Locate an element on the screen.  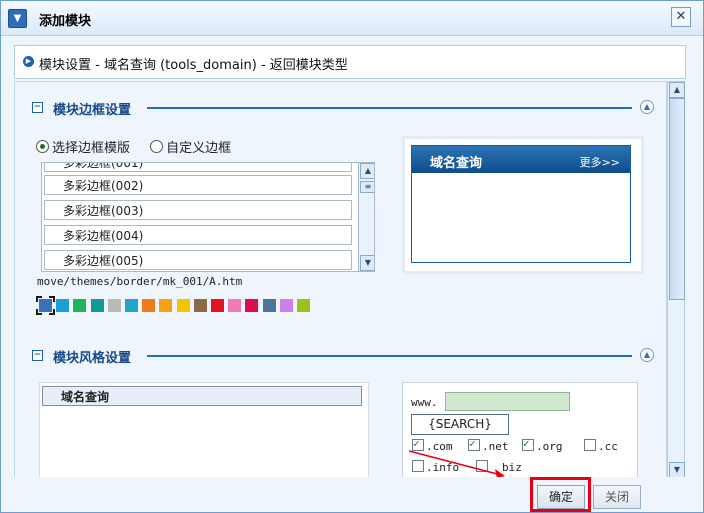
radio-template is located at coordinates (42, 146).